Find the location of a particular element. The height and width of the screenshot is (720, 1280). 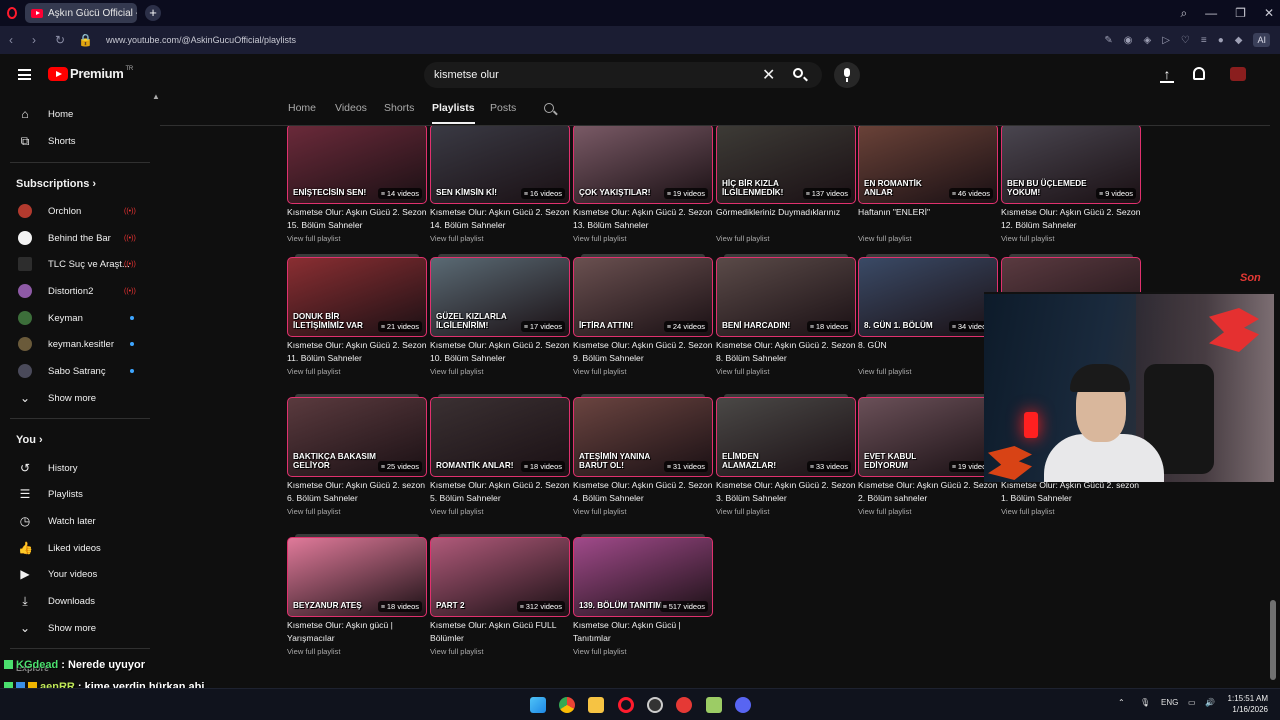

sidebar-item-tlc: TLC Suç ve Araşt... ((•)) is located at coordinates (77, 264).